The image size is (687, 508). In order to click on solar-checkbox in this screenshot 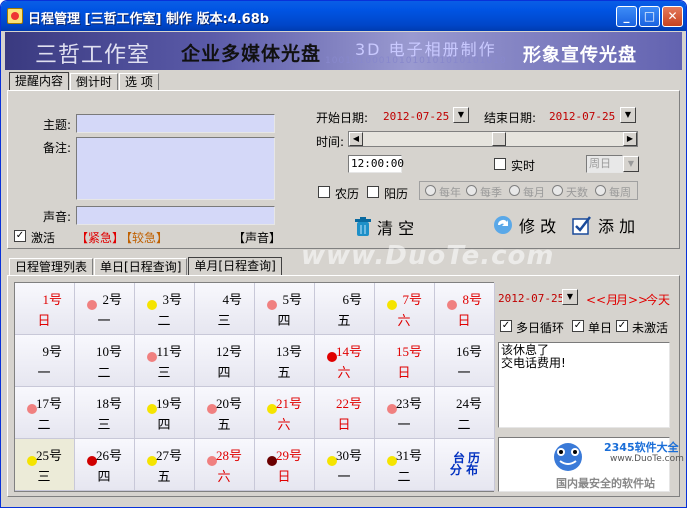, I will do `click(373, 192)`.